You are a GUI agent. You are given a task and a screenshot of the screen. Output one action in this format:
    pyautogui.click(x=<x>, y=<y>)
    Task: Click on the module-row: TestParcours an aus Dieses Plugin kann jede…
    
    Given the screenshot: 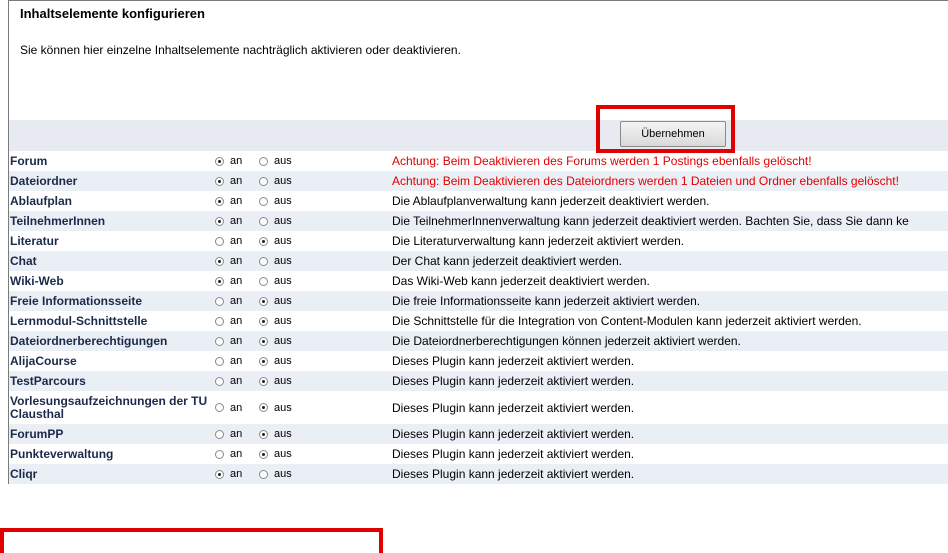 What is the action you would take?
    pyautogui.click(x=478, y=381)
    